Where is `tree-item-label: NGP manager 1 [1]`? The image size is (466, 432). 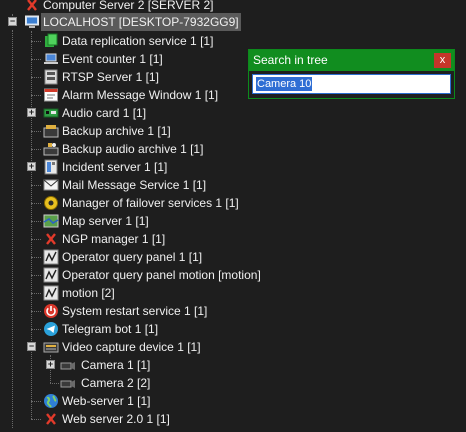
tree-item-label: NGP manager 1 [1] is located at coordinates (114, 239).